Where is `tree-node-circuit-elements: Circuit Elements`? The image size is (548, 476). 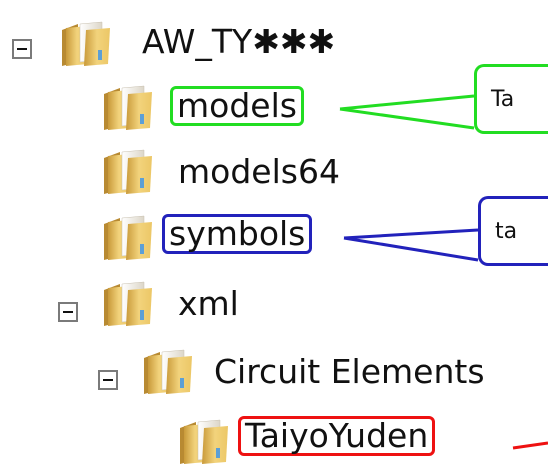 tree-node-circuit-elements: Circuit Elements is located at coordinates (274, 372).